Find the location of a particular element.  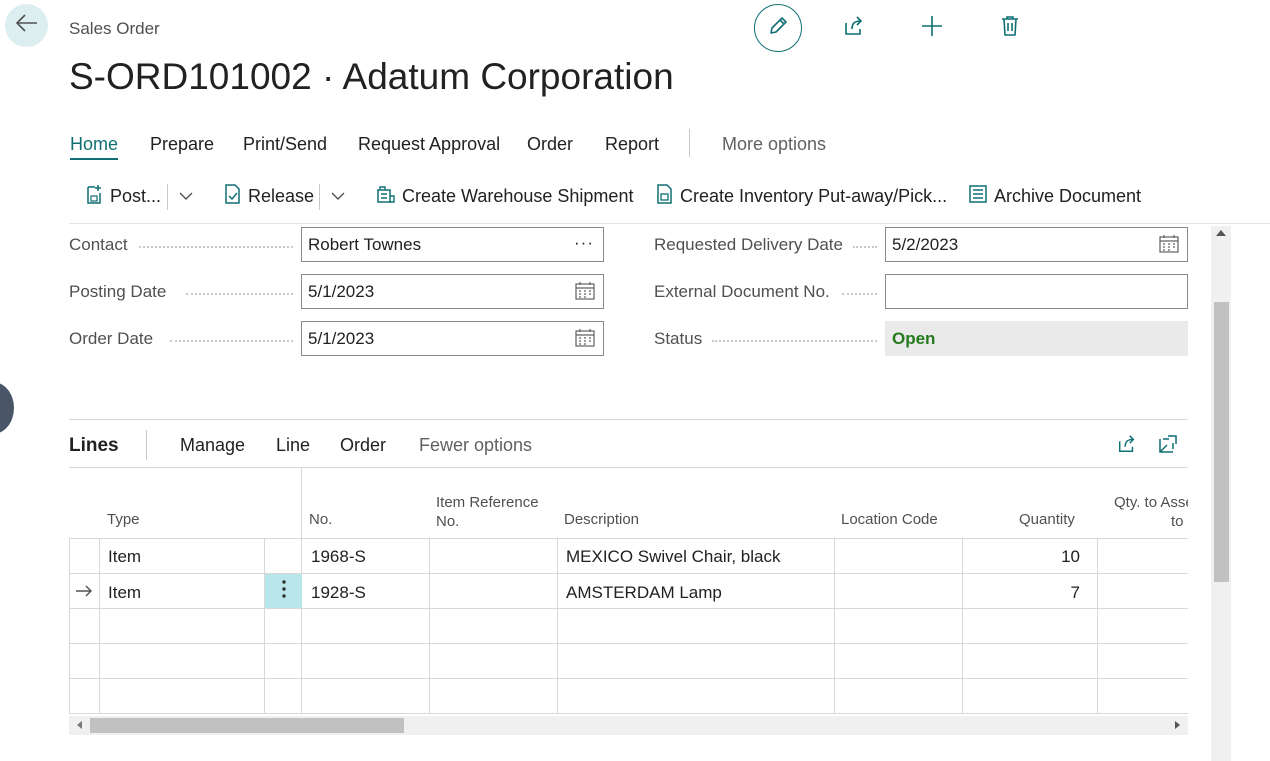

release-dropdown-button is located at coordinates (338, 196).